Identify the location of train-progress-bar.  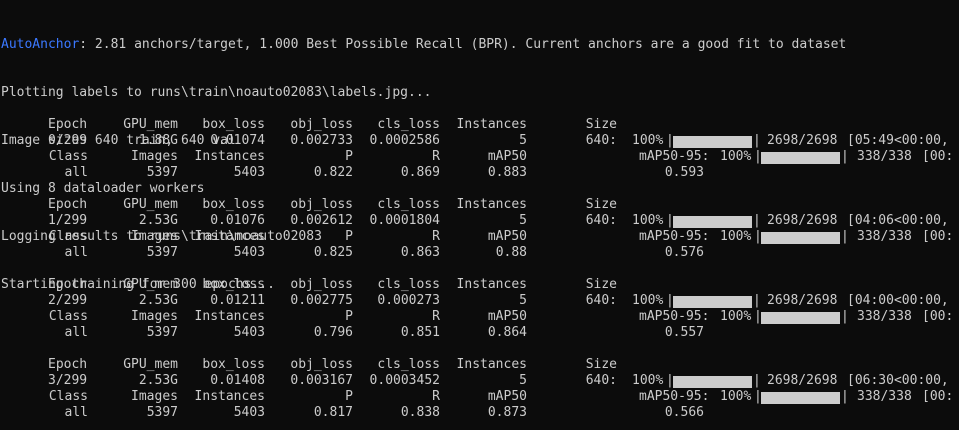
(712, 142).